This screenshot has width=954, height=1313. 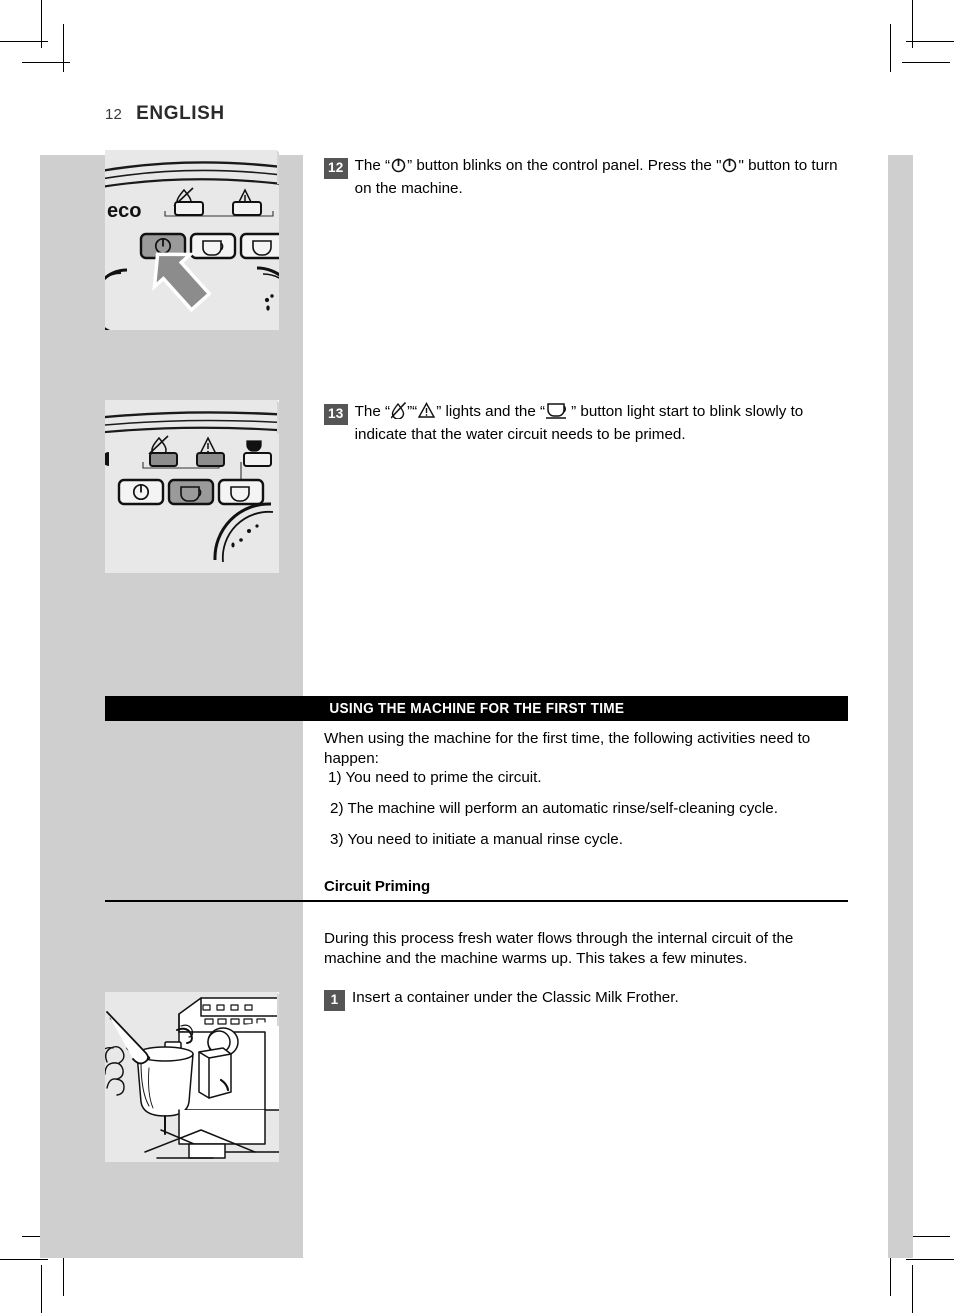 I want to click on step-number-badge: 13, so click(x=336, y=414).